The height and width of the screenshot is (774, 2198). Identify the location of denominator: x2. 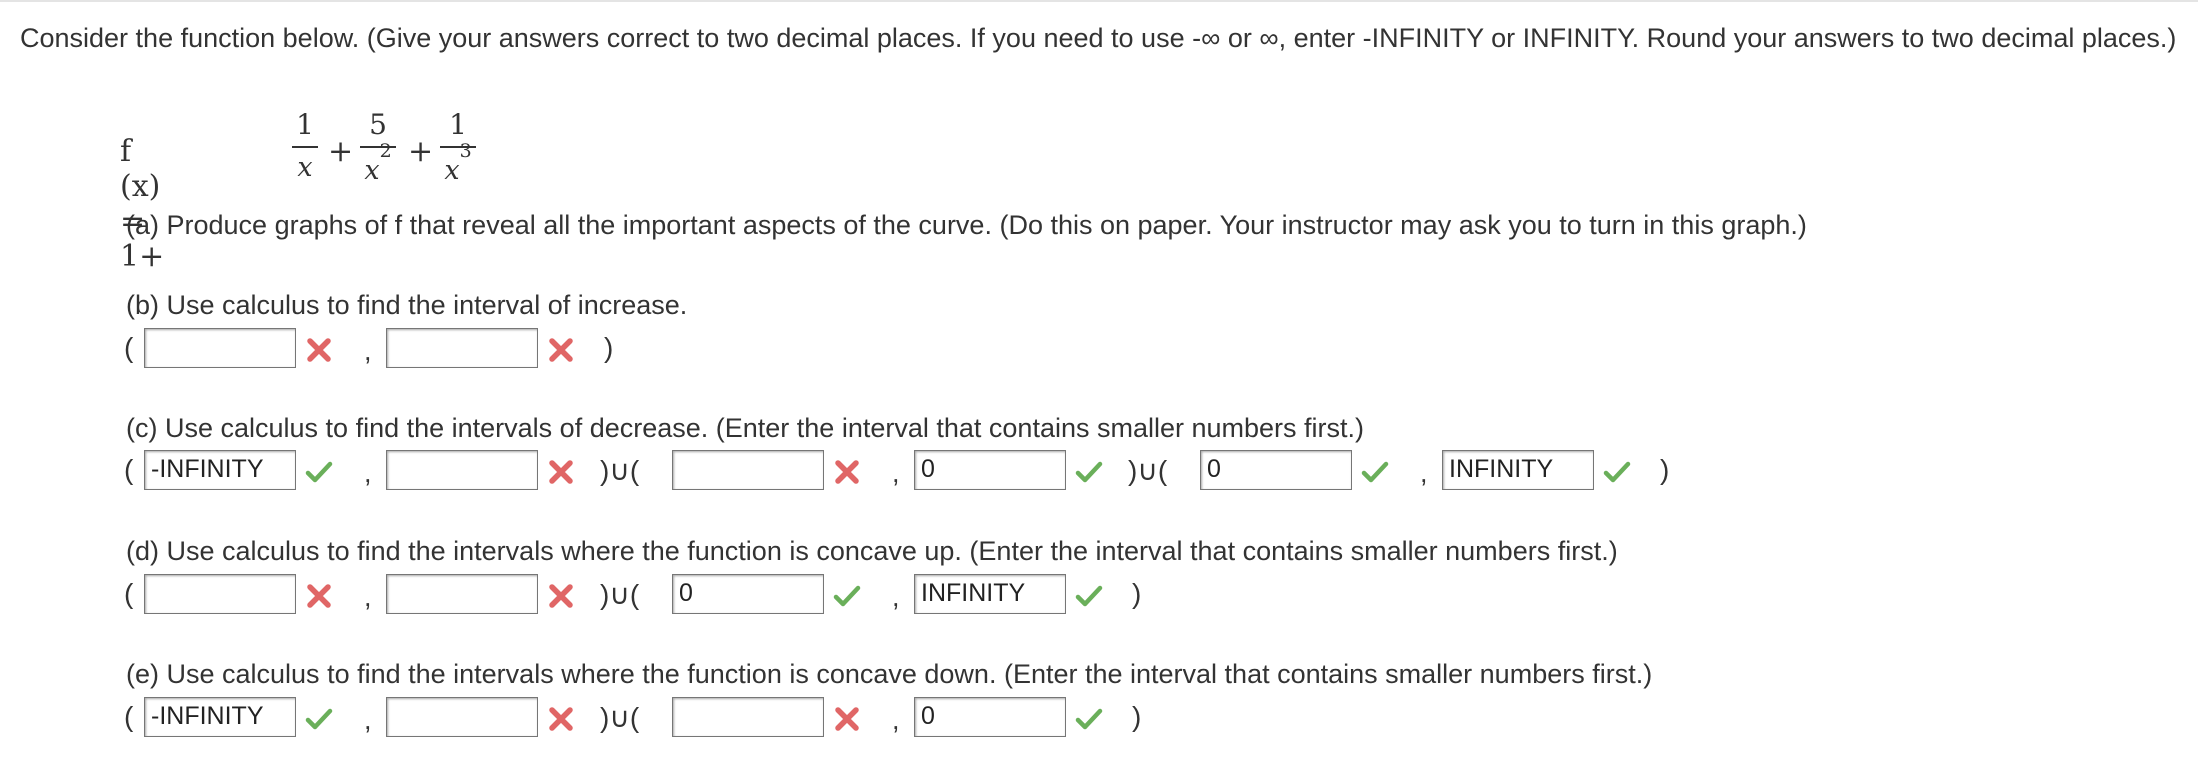
(378, 163).